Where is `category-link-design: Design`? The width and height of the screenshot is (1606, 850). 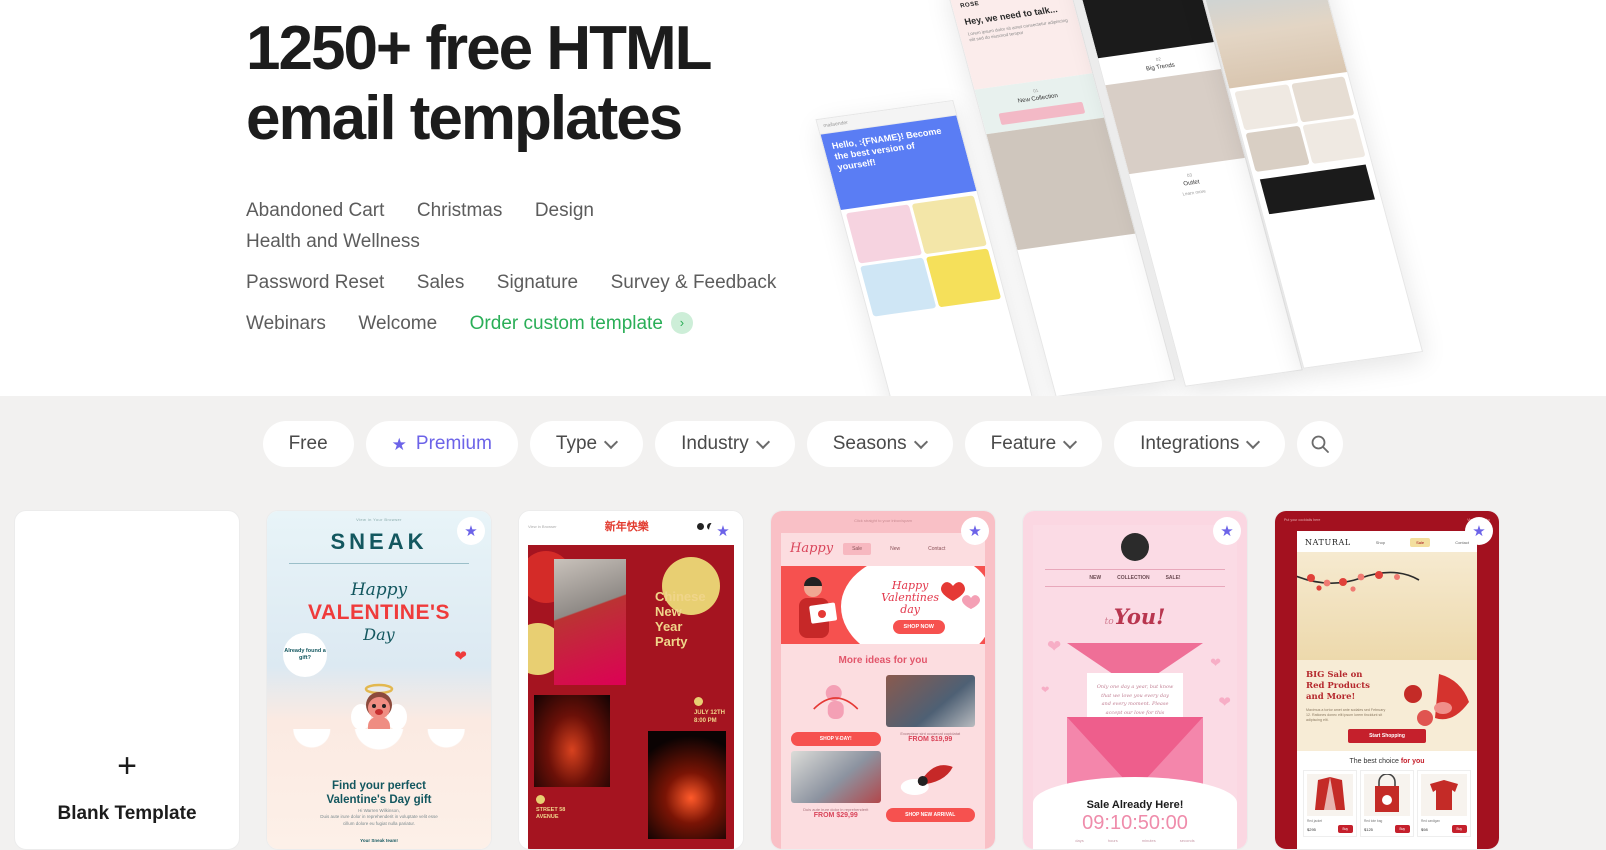 category-link-design: Design is located at coordinates (564, 211).